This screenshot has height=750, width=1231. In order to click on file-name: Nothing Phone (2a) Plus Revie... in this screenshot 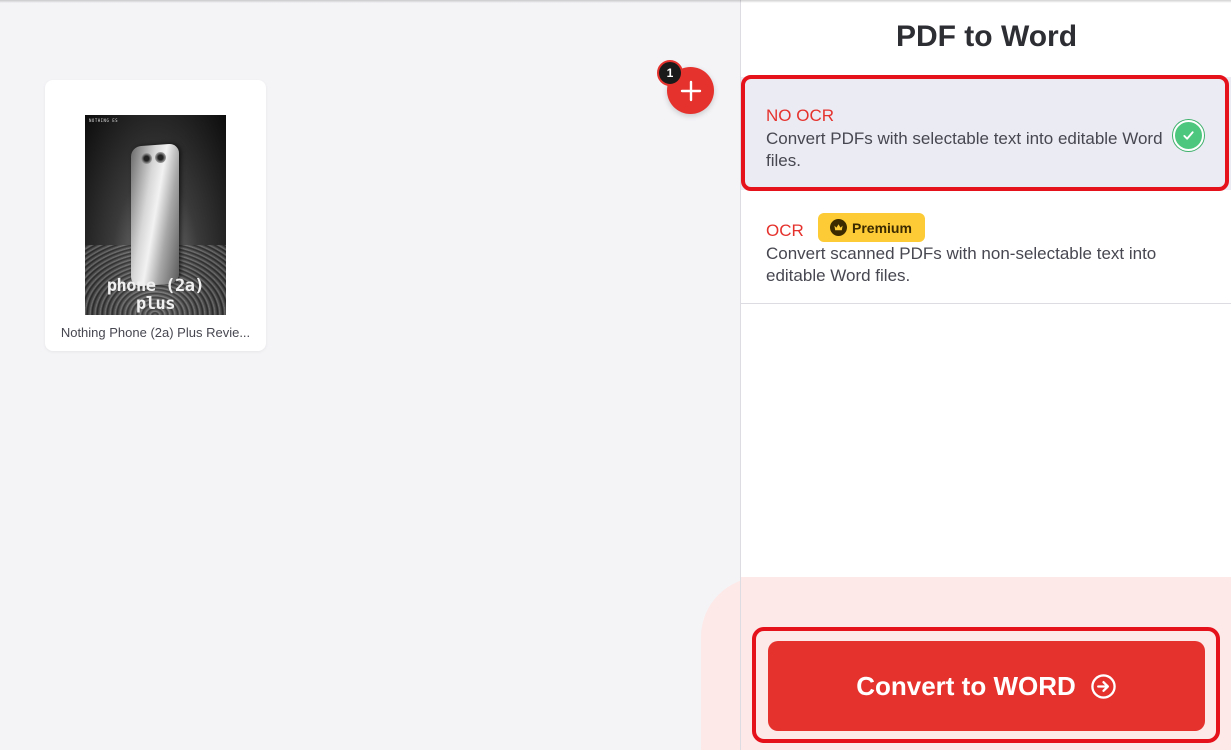, I will do `click(155, 332)`.